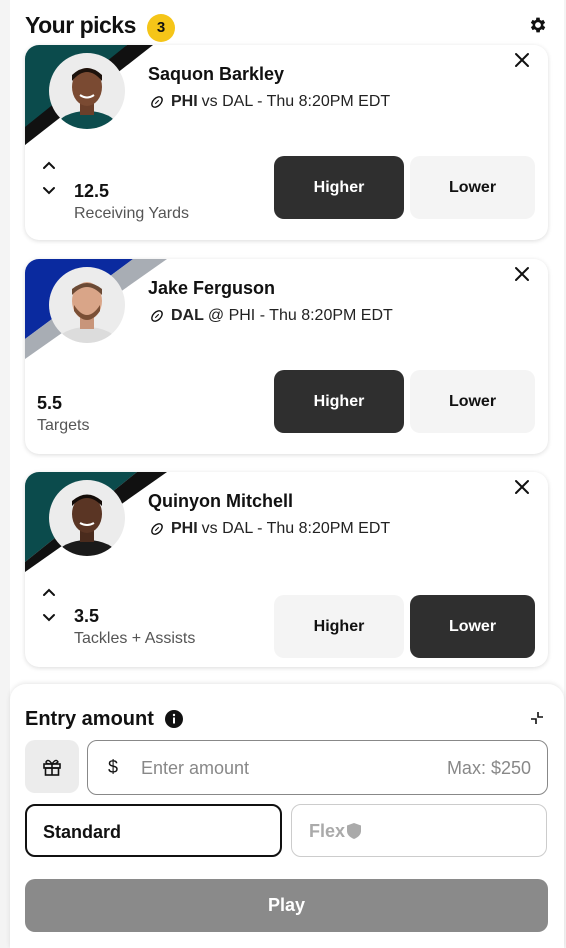 This screenshot has width=566, height=948. I want to click on game-info: DAL @ PHI - Thu 8:20PM EDT, so click(271, 316).